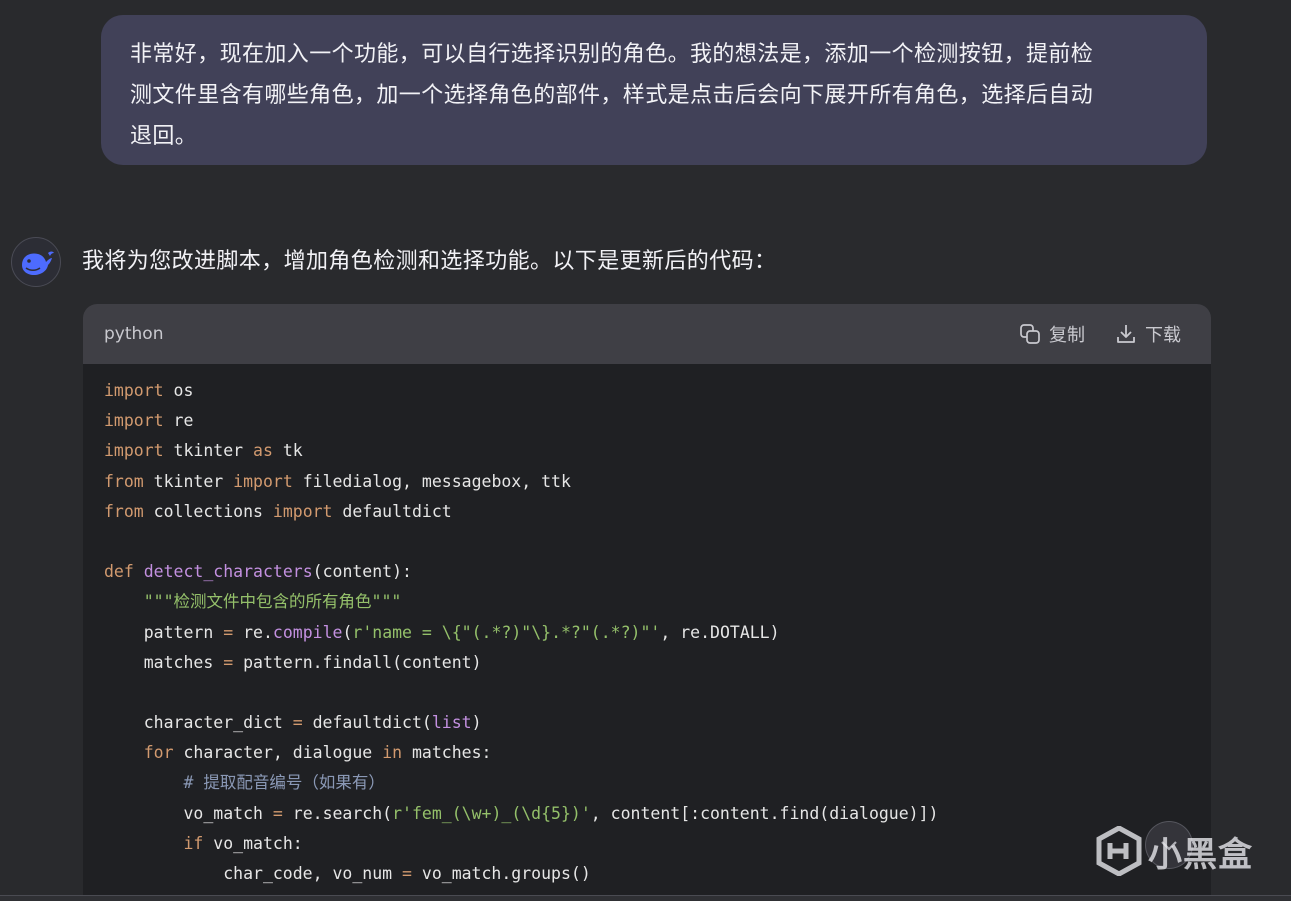 The width and height of the screenshot is (1291, 901). What do you see at coordinates (164, 632) in the screenshot?
I see `code-token: pattern` at bounding box center [164, 632].